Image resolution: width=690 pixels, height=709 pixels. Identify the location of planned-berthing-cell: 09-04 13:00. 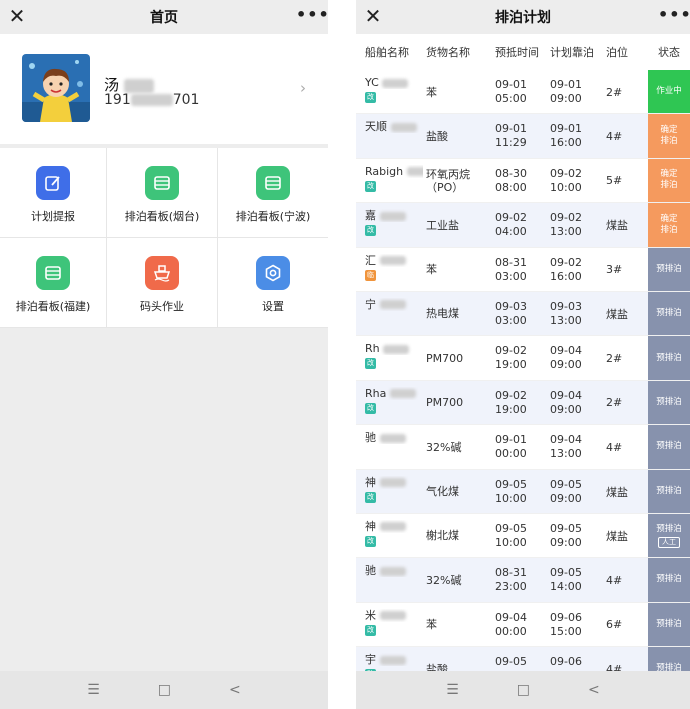
(575, 447).